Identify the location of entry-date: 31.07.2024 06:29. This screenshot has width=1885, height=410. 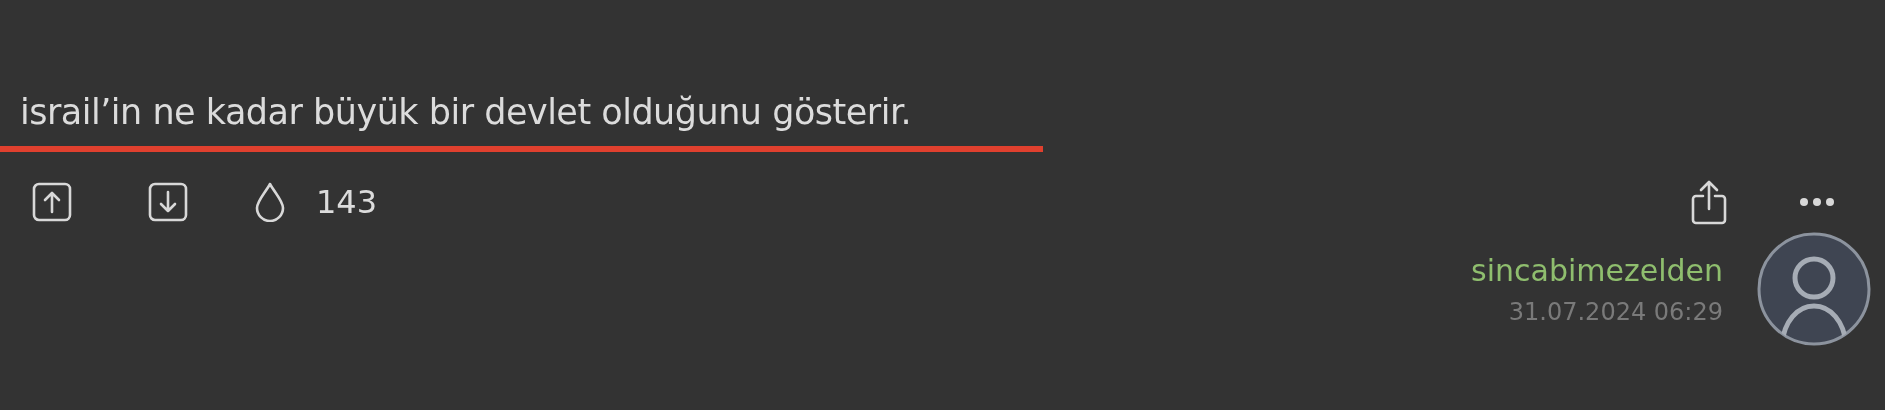
(1615, 311).